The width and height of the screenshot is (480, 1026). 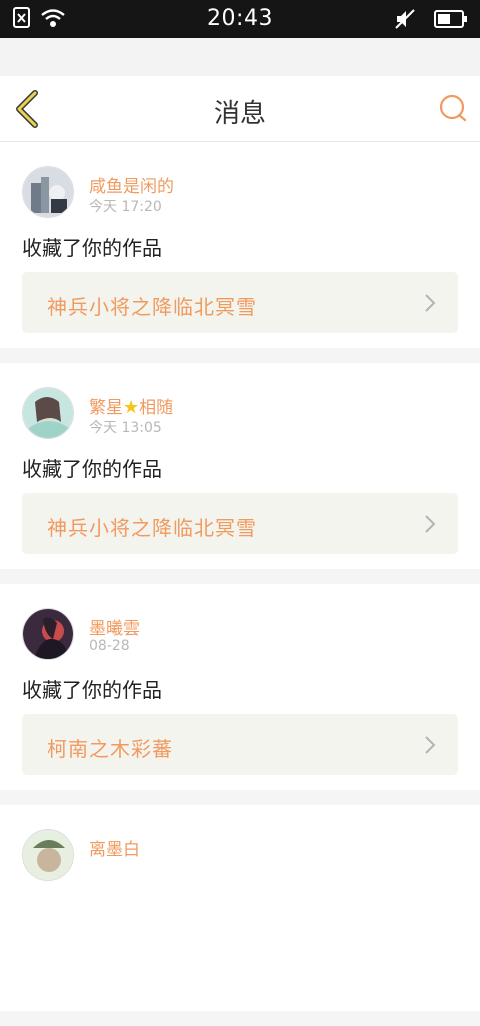 I want to click on top-spacer, so click(x=240, y=57).